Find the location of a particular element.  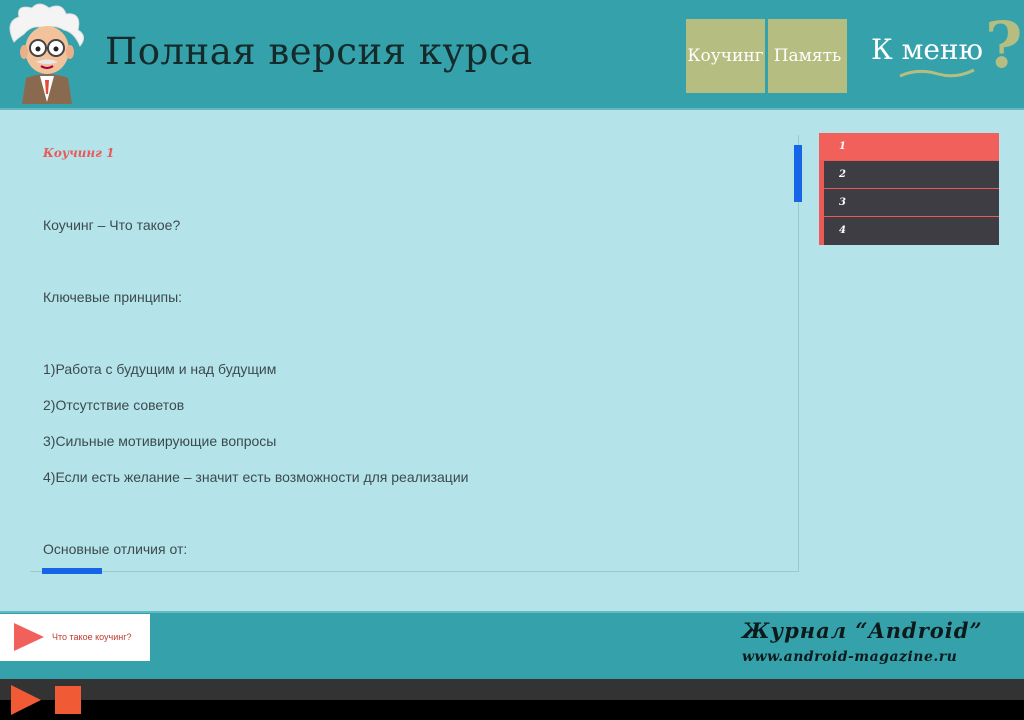

lesson-list-item: 3 is located at coordinates (911, 202).